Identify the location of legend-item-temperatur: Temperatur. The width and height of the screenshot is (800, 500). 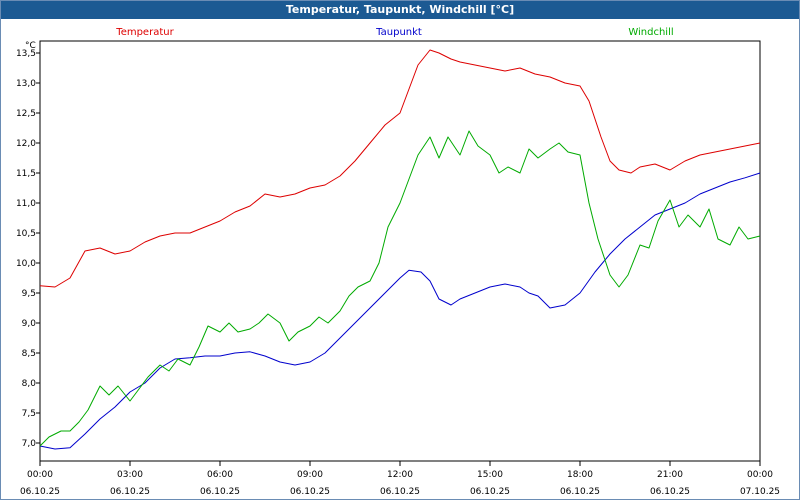
(144, 32).